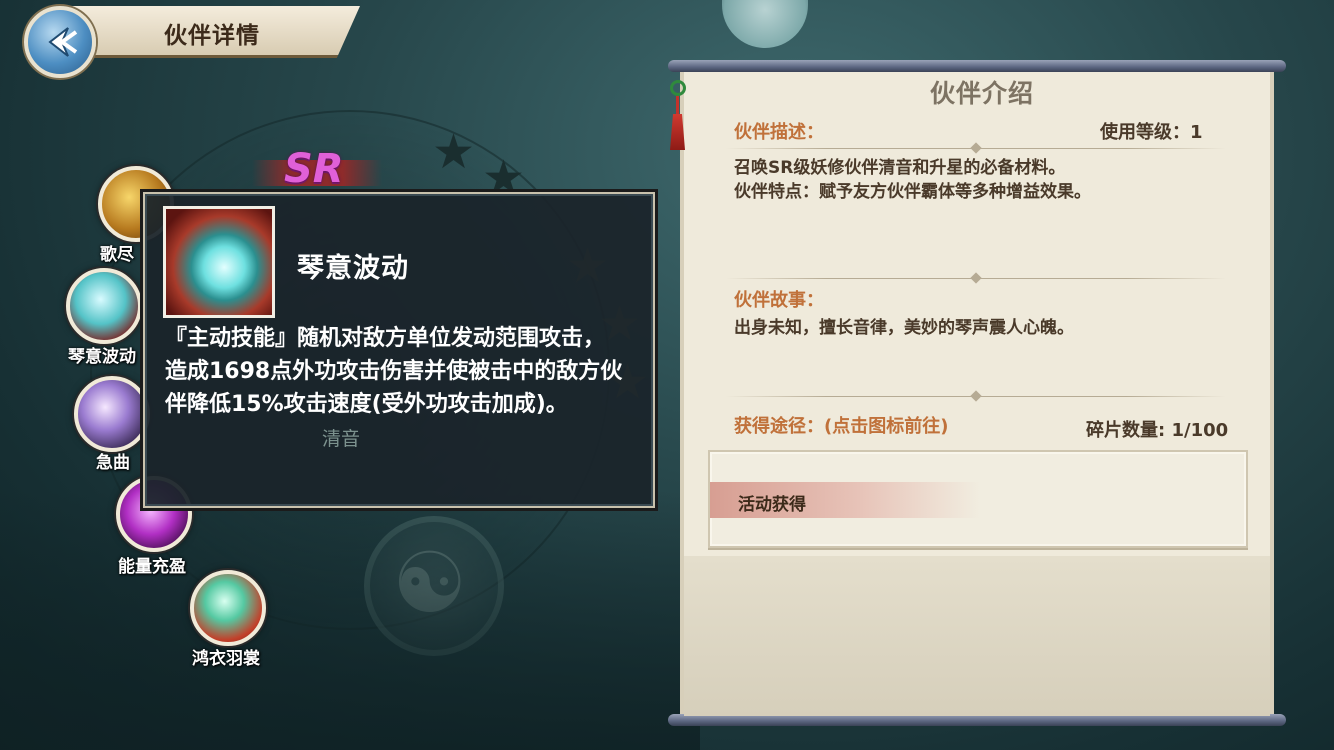  What do you see at coordinates (977, 66) in the screenshot?
I see `scroll-rod-top` at bounding box center [977, 66].